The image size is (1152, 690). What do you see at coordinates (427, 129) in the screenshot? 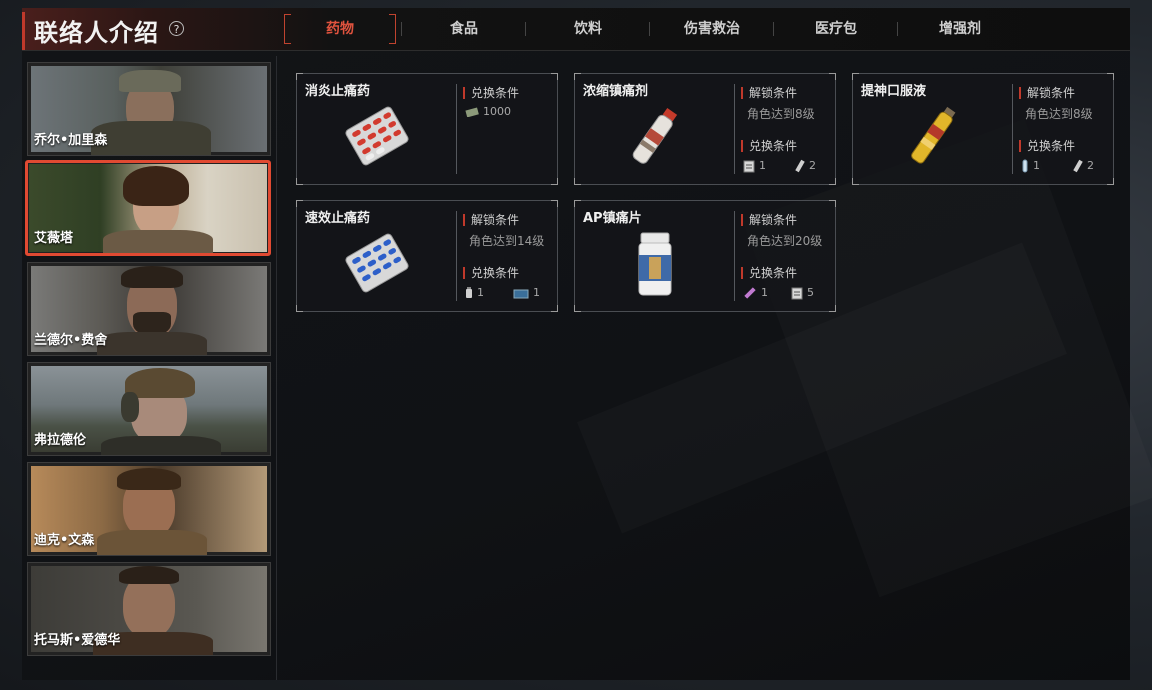
I see `item-card: 消炎止痛药 兑换条件 1000` at bounding box center [427, 129].